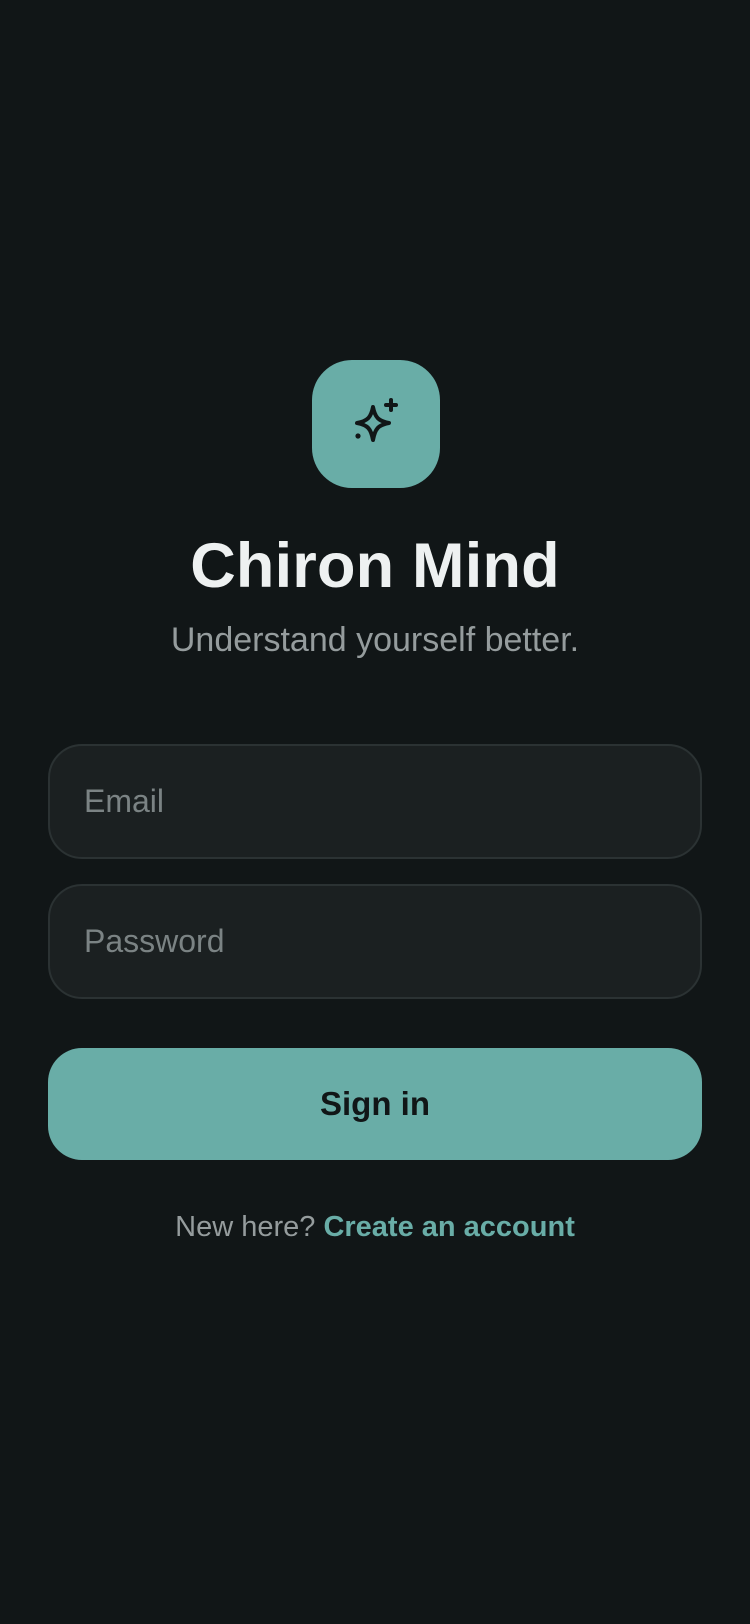  Describe the element at coordinates (392, 801) in the screenshot. I see `email-input` at that location.